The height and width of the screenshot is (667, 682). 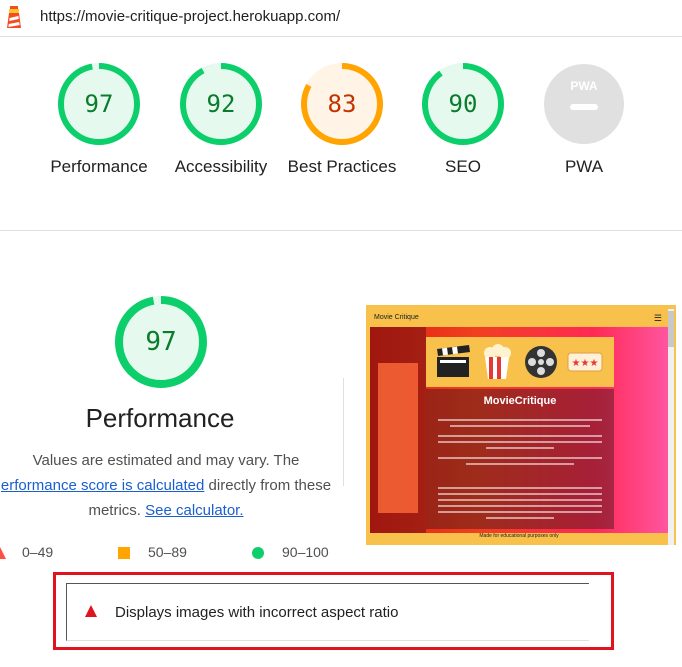 What do you see at coordinates (167, 552) in the screenshot?
I see `legend-average-range: 50–89` at bounding box center [167, 552].